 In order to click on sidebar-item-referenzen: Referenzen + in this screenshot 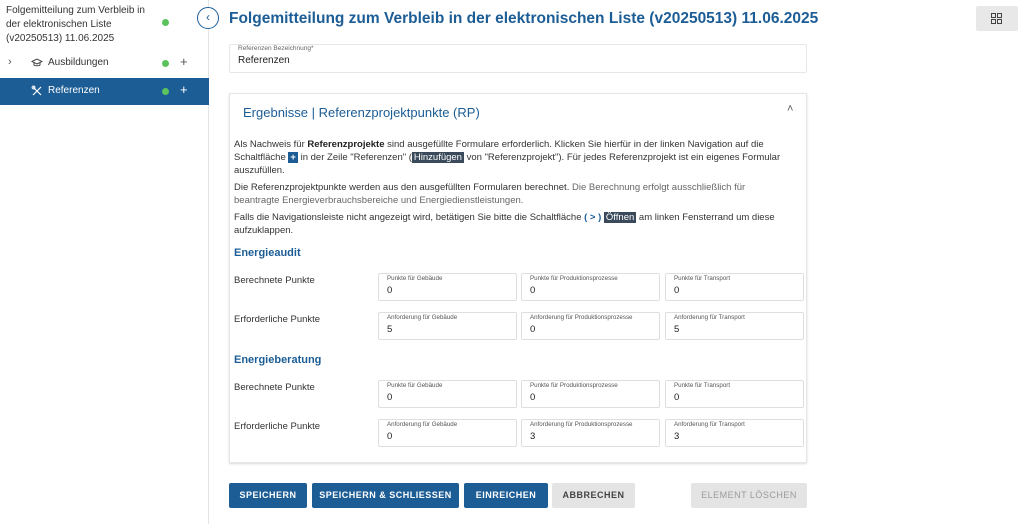, I will do `click(104, 91)`.